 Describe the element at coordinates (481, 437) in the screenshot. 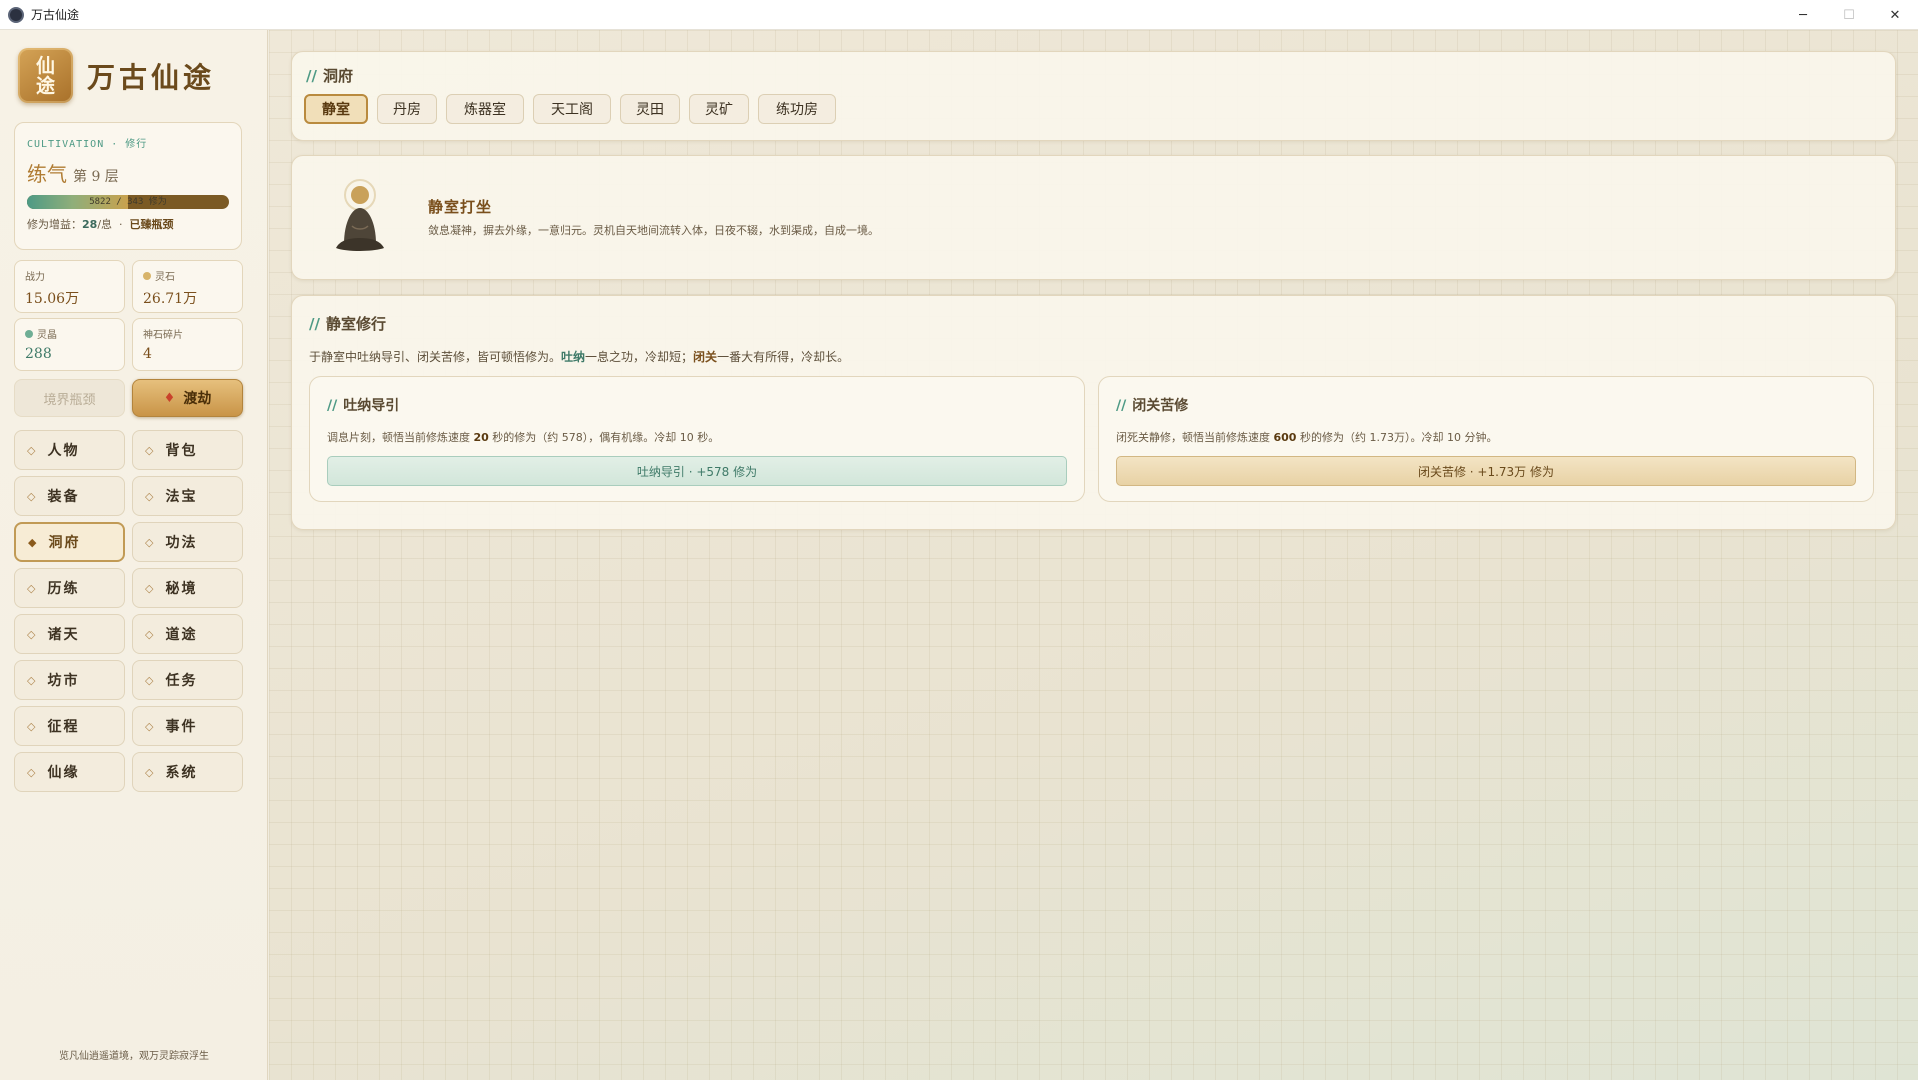

I see `breathing-desc-value: 20` at that location.